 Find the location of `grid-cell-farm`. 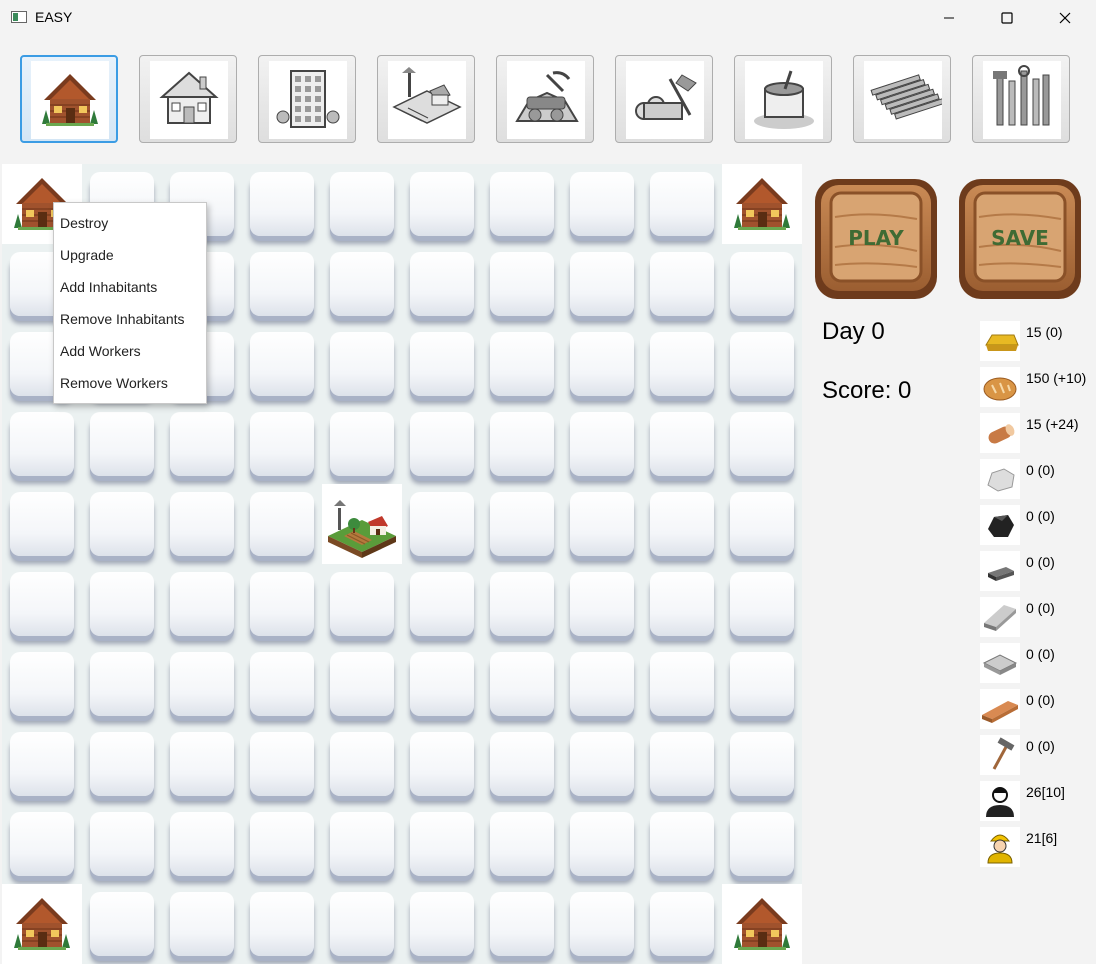

grid-cell-farm is located at coordinates (362, 524).